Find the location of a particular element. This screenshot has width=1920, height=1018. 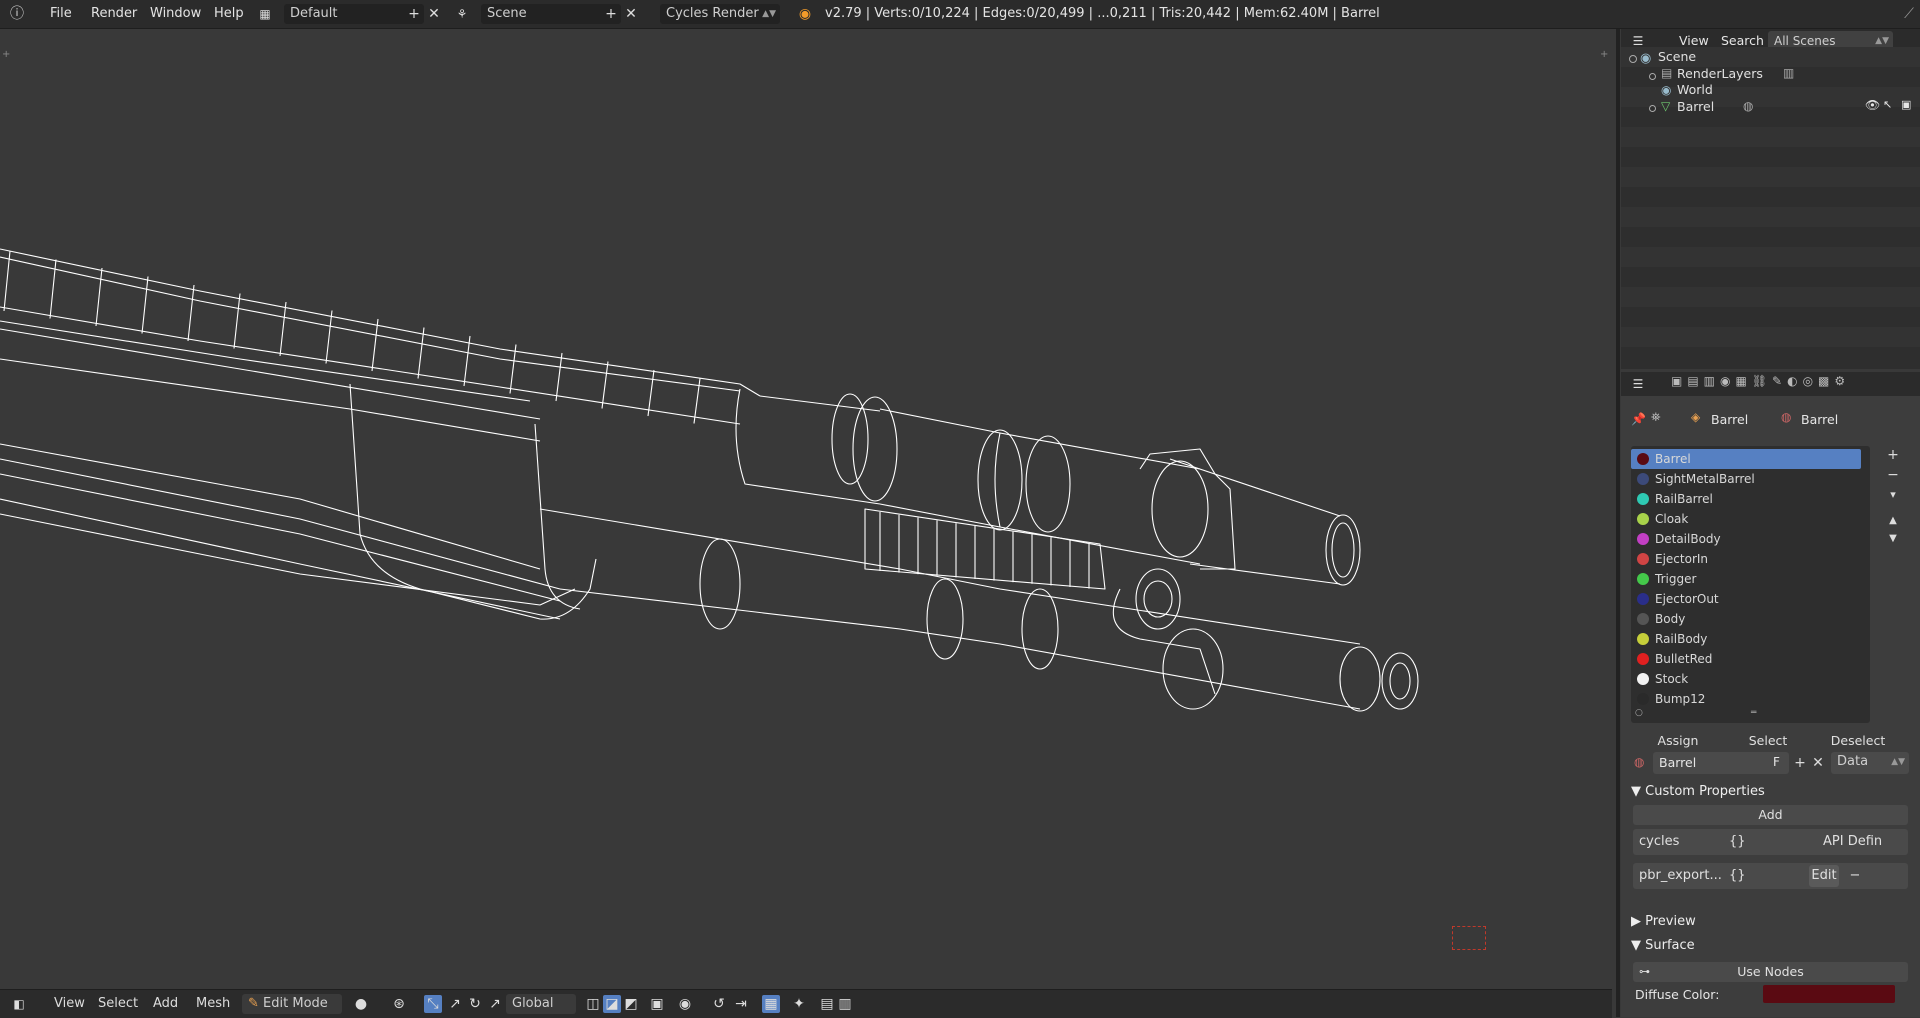

property-row-pbr-export: pbr_export... {} Edit − is located at coordinates (1770, 876).